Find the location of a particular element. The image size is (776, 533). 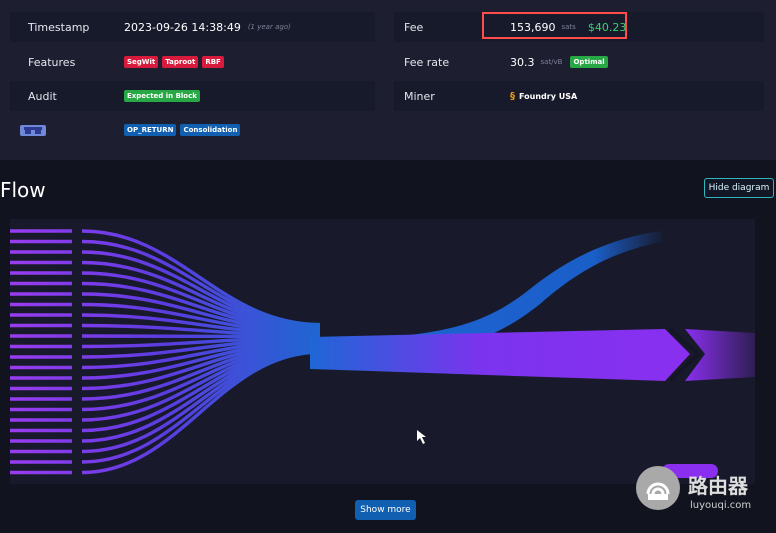

rbf-badge: RBF is located at coordinates (213, 62).